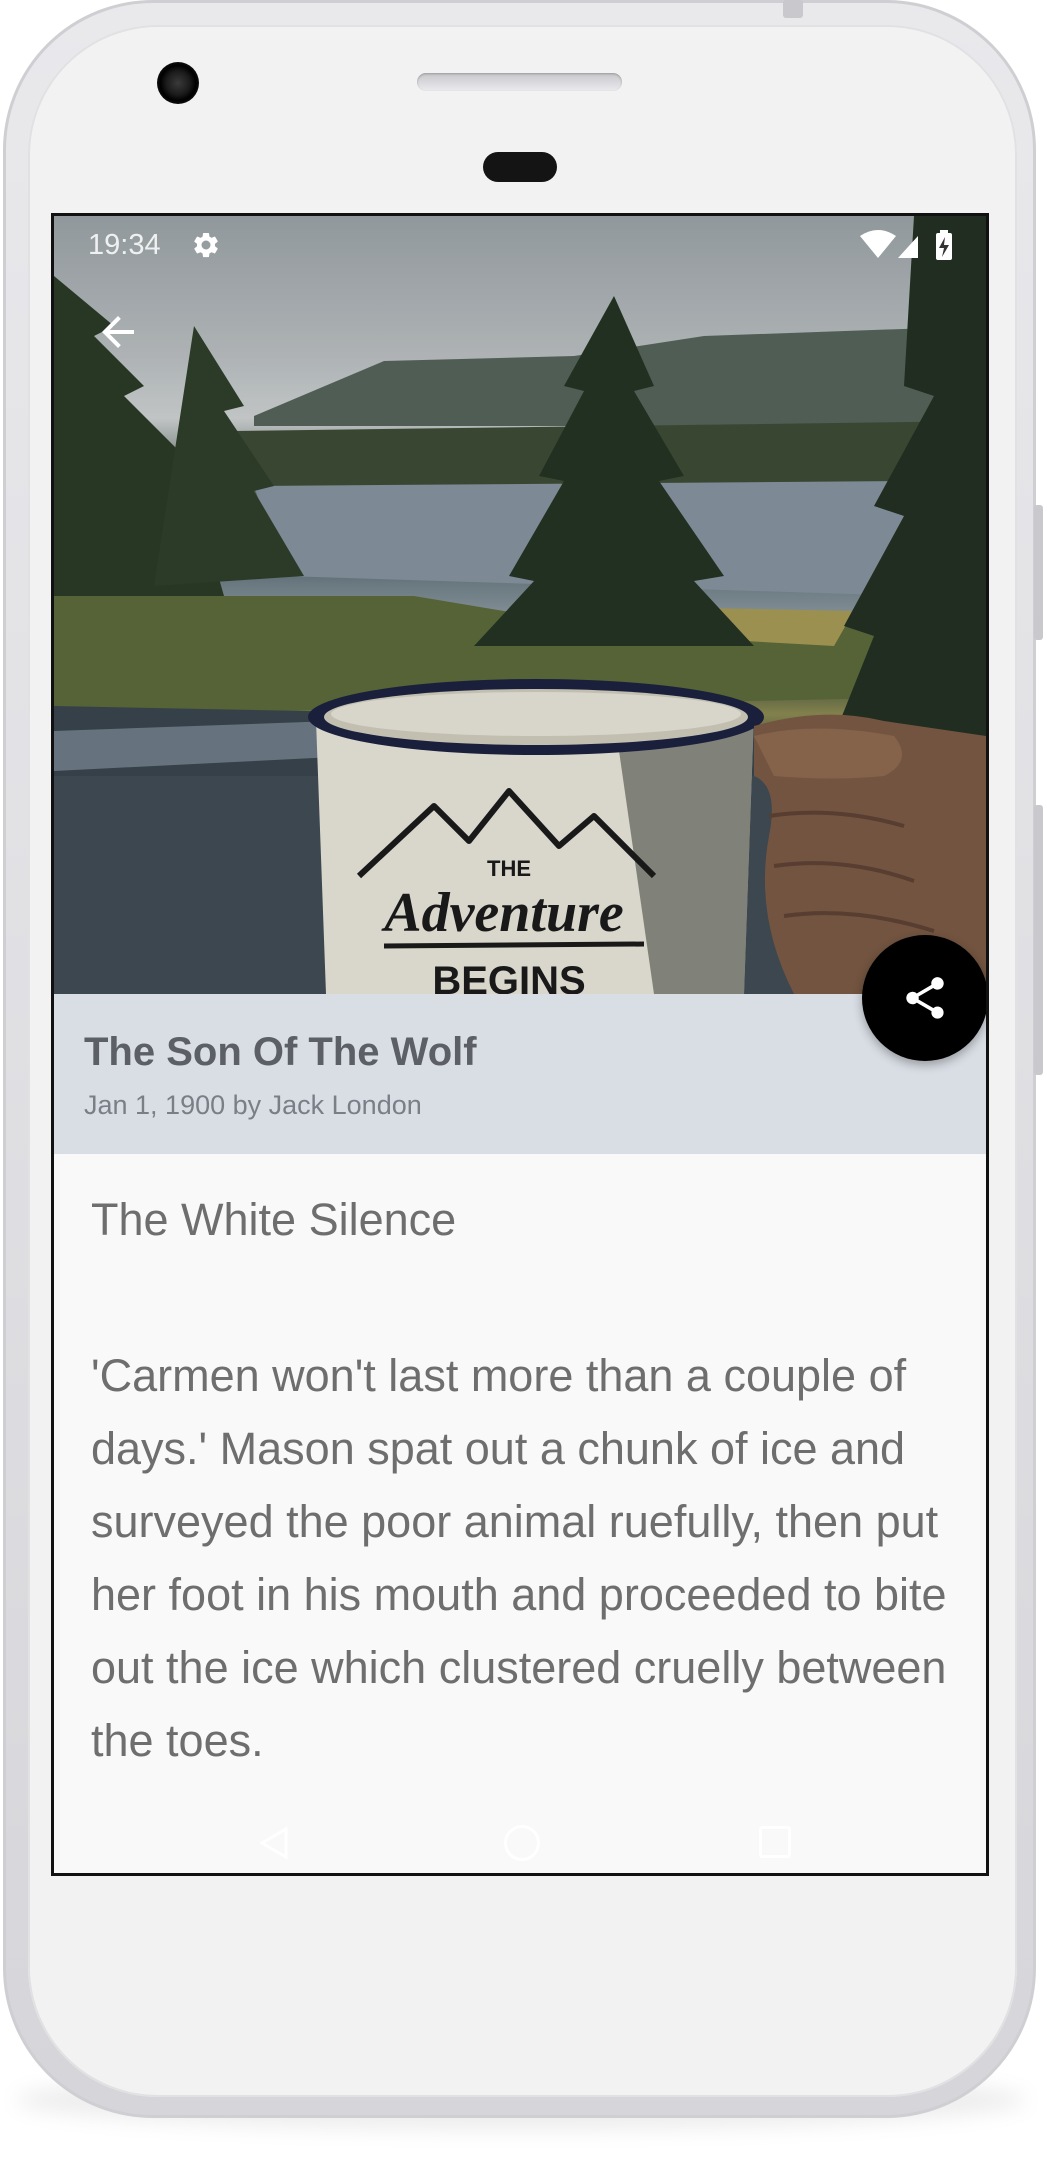  What do you see at coordinates (520, 245) in the screenshot?
I see `status-bar: 19:34` at bounding box center [520, 245].